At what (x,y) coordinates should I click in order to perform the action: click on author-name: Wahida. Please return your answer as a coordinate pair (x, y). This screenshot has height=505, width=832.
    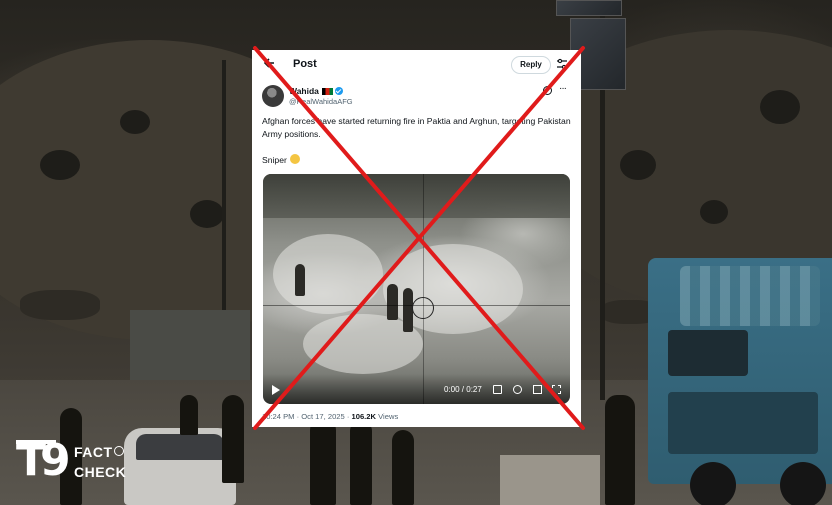
    Looking at the image, I should click on (304, 91).